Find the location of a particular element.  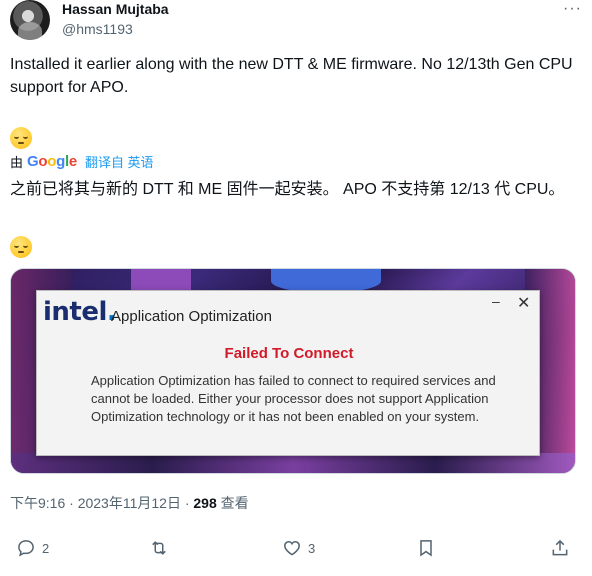

like-button: 3 is located at coordinates (298, 548).